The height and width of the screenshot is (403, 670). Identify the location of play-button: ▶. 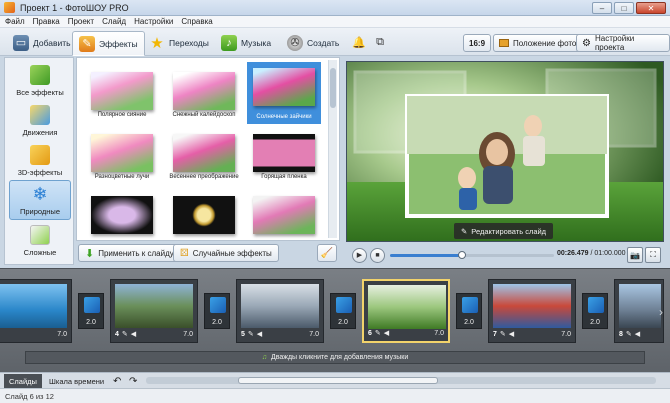
(359, 255).